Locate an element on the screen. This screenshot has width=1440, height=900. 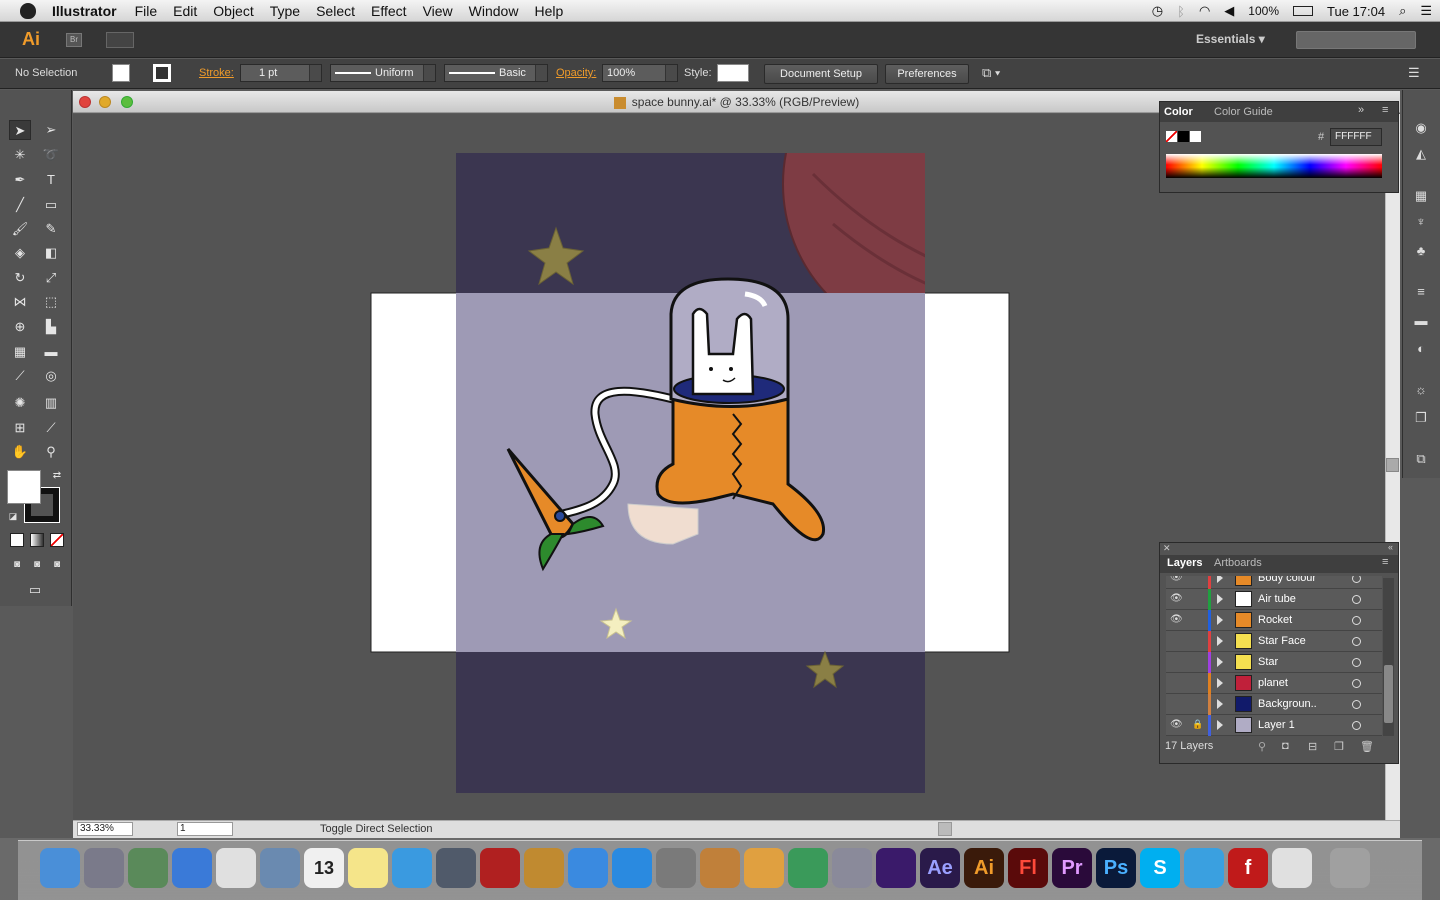
black-swatch is located at coordinates (1183, 136).